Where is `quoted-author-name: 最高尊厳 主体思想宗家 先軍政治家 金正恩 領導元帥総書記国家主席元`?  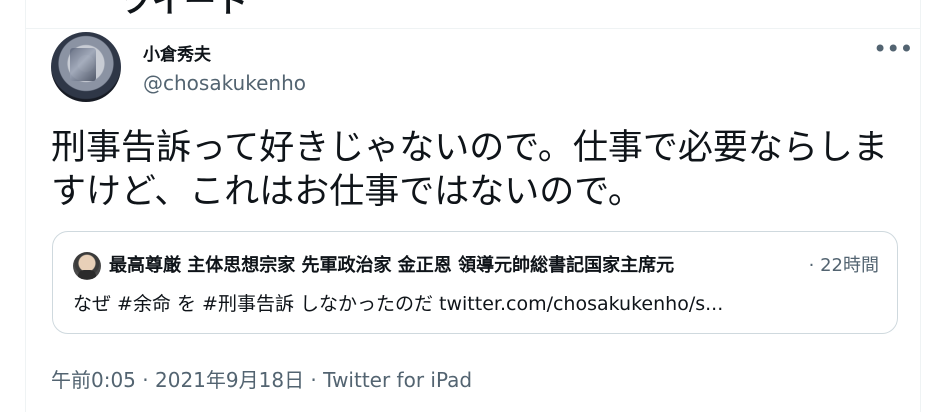
quoted-author-name: 最高尊厳 主体思想宗家 先軍政治家 金正恩 領導元帥総書記国家主席元 is located at coordinates (454, 266).